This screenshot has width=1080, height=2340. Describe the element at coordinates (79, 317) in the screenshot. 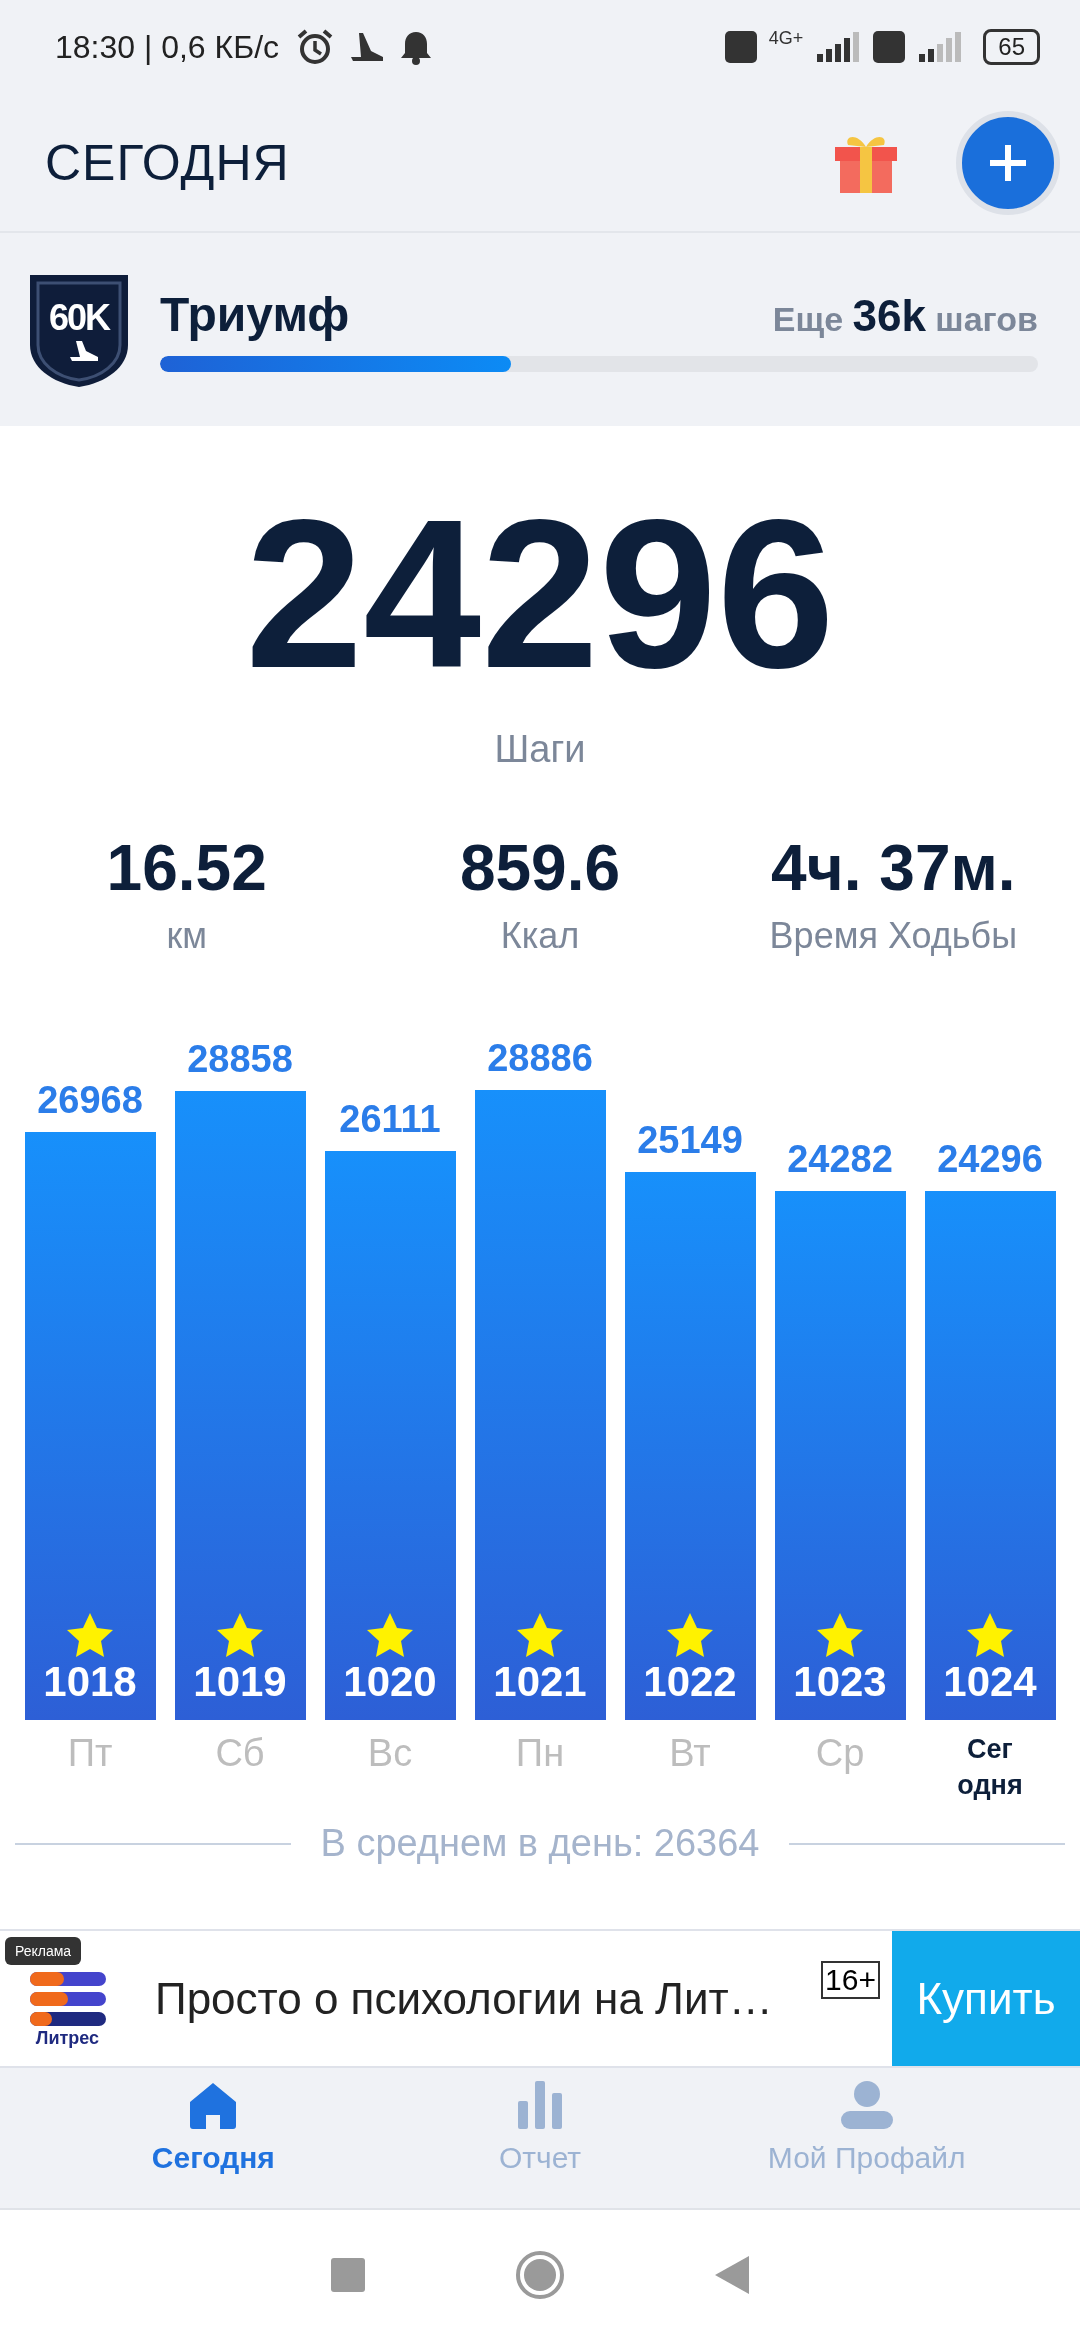

I see `badge-label: 60K` at that location.